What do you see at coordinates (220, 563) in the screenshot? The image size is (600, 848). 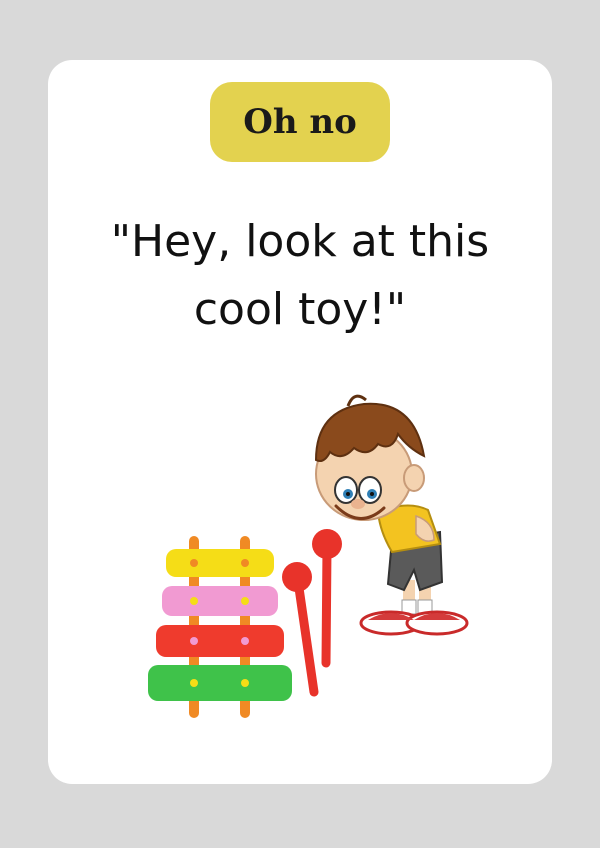 I see `xylophone-bar-yellow` at bounding box center [220, 563].